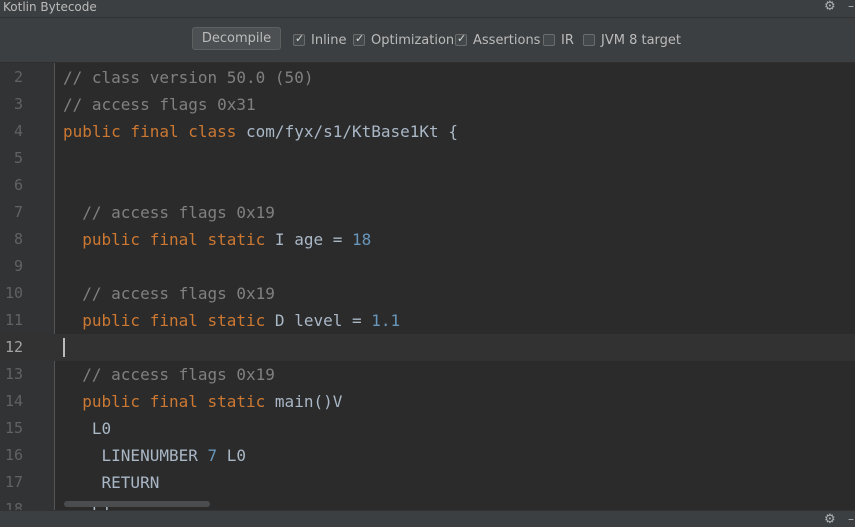  Describe the element at coordinates (427, 212) in the screenshot. I see `code-line: 7 // access flags 0x19` at that location.